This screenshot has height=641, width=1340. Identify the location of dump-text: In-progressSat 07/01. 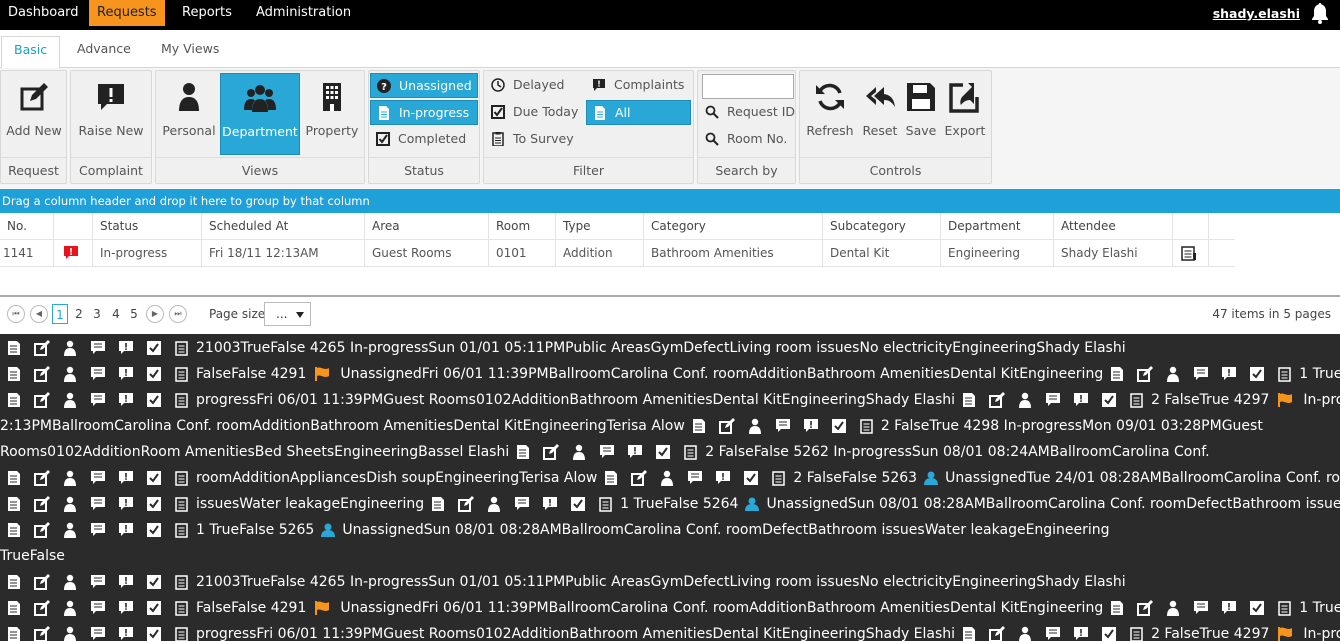
(1321, 633).